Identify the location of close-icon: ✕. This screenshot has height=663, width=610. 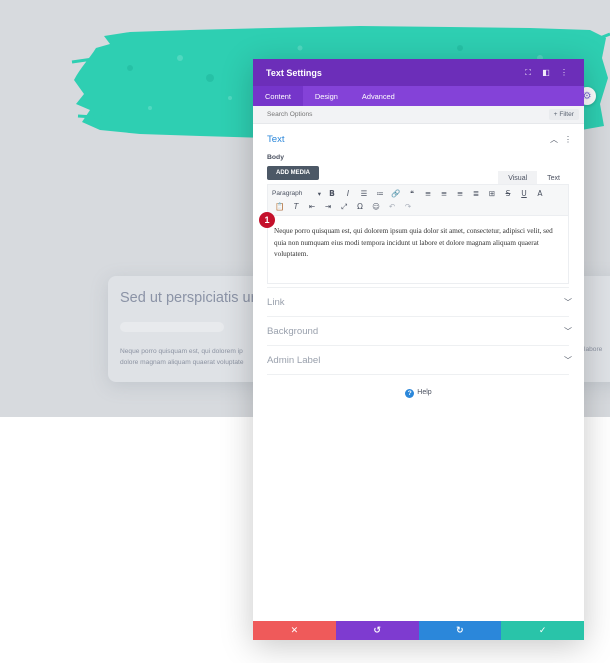
(294, 630).